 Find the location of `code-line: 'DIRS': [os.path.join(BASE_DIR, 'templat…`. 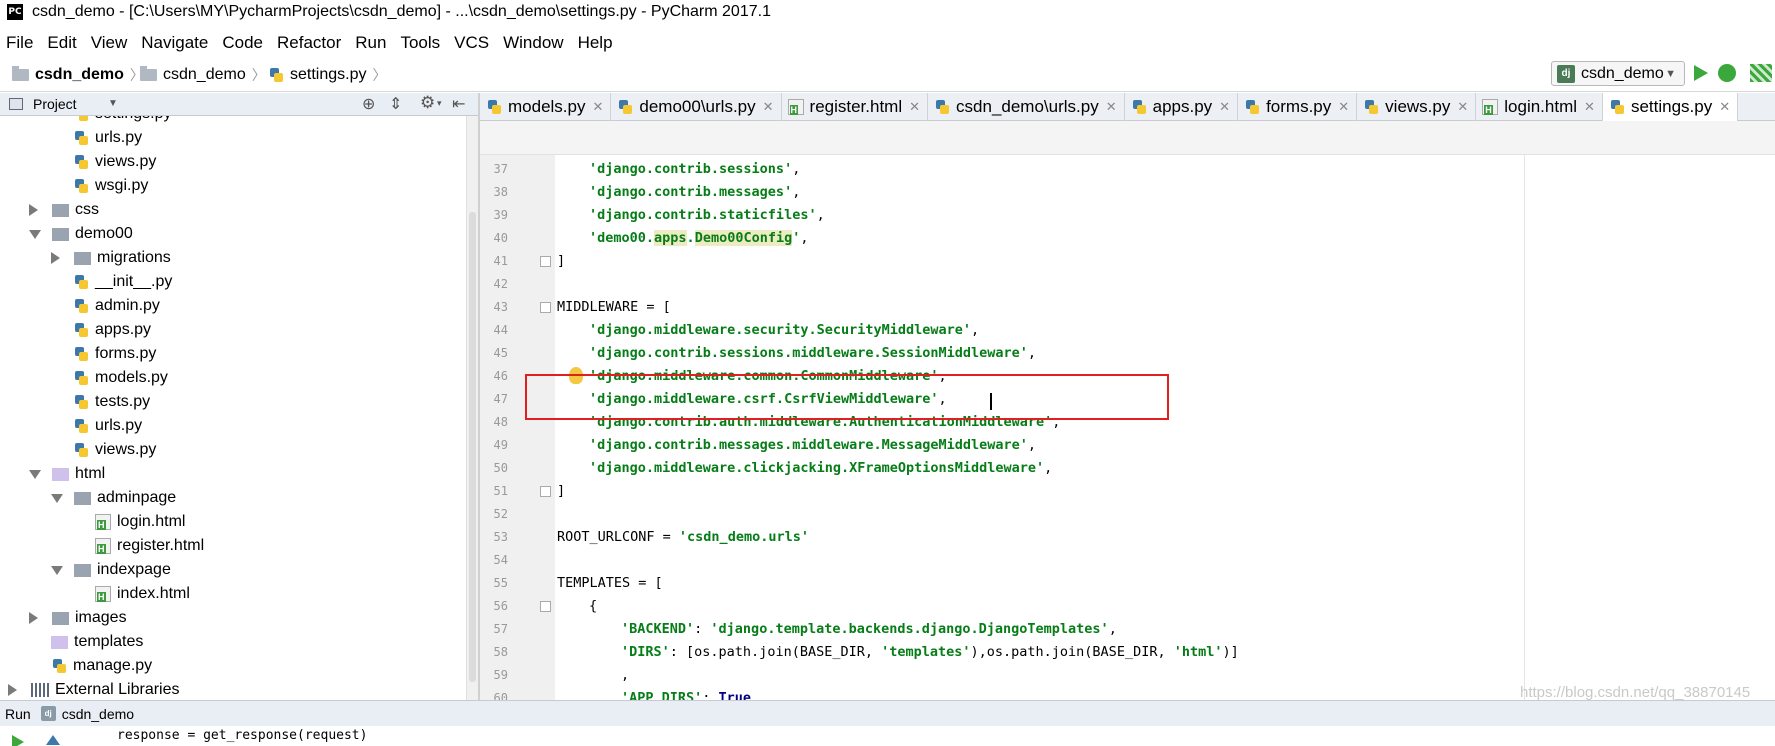

code-line: 'DIRS': [os.path.join(BASE_DIR, 'templat… is located at coordinates (930, 652).